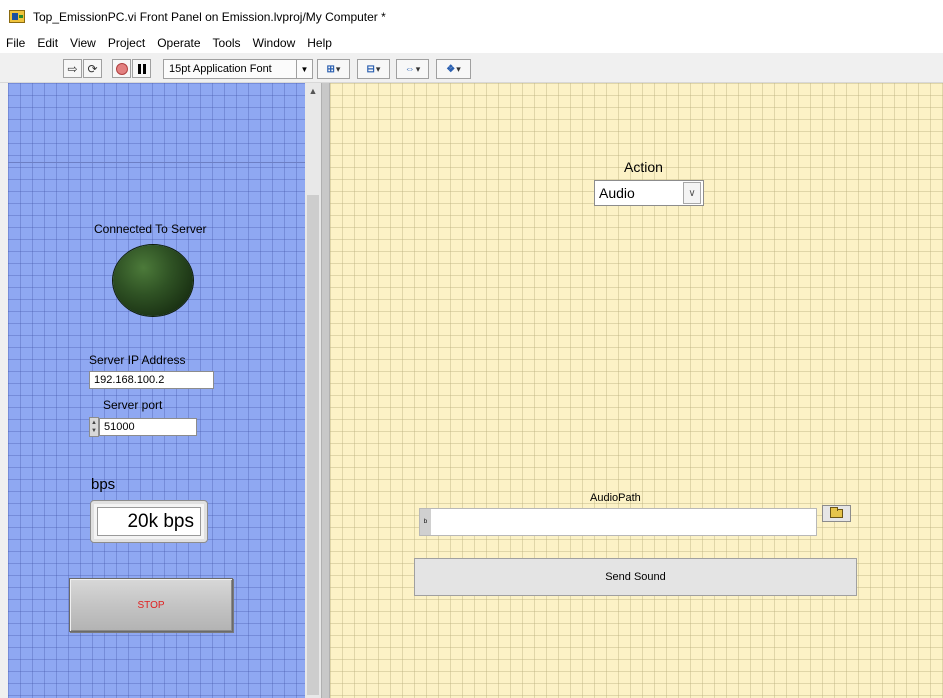 The width and height of the screenshot is (943, 698). What do you see at coordinates (330, 69) in the screenshot?
I see `align-icon: ⊞` at bounding box center [330, 69].